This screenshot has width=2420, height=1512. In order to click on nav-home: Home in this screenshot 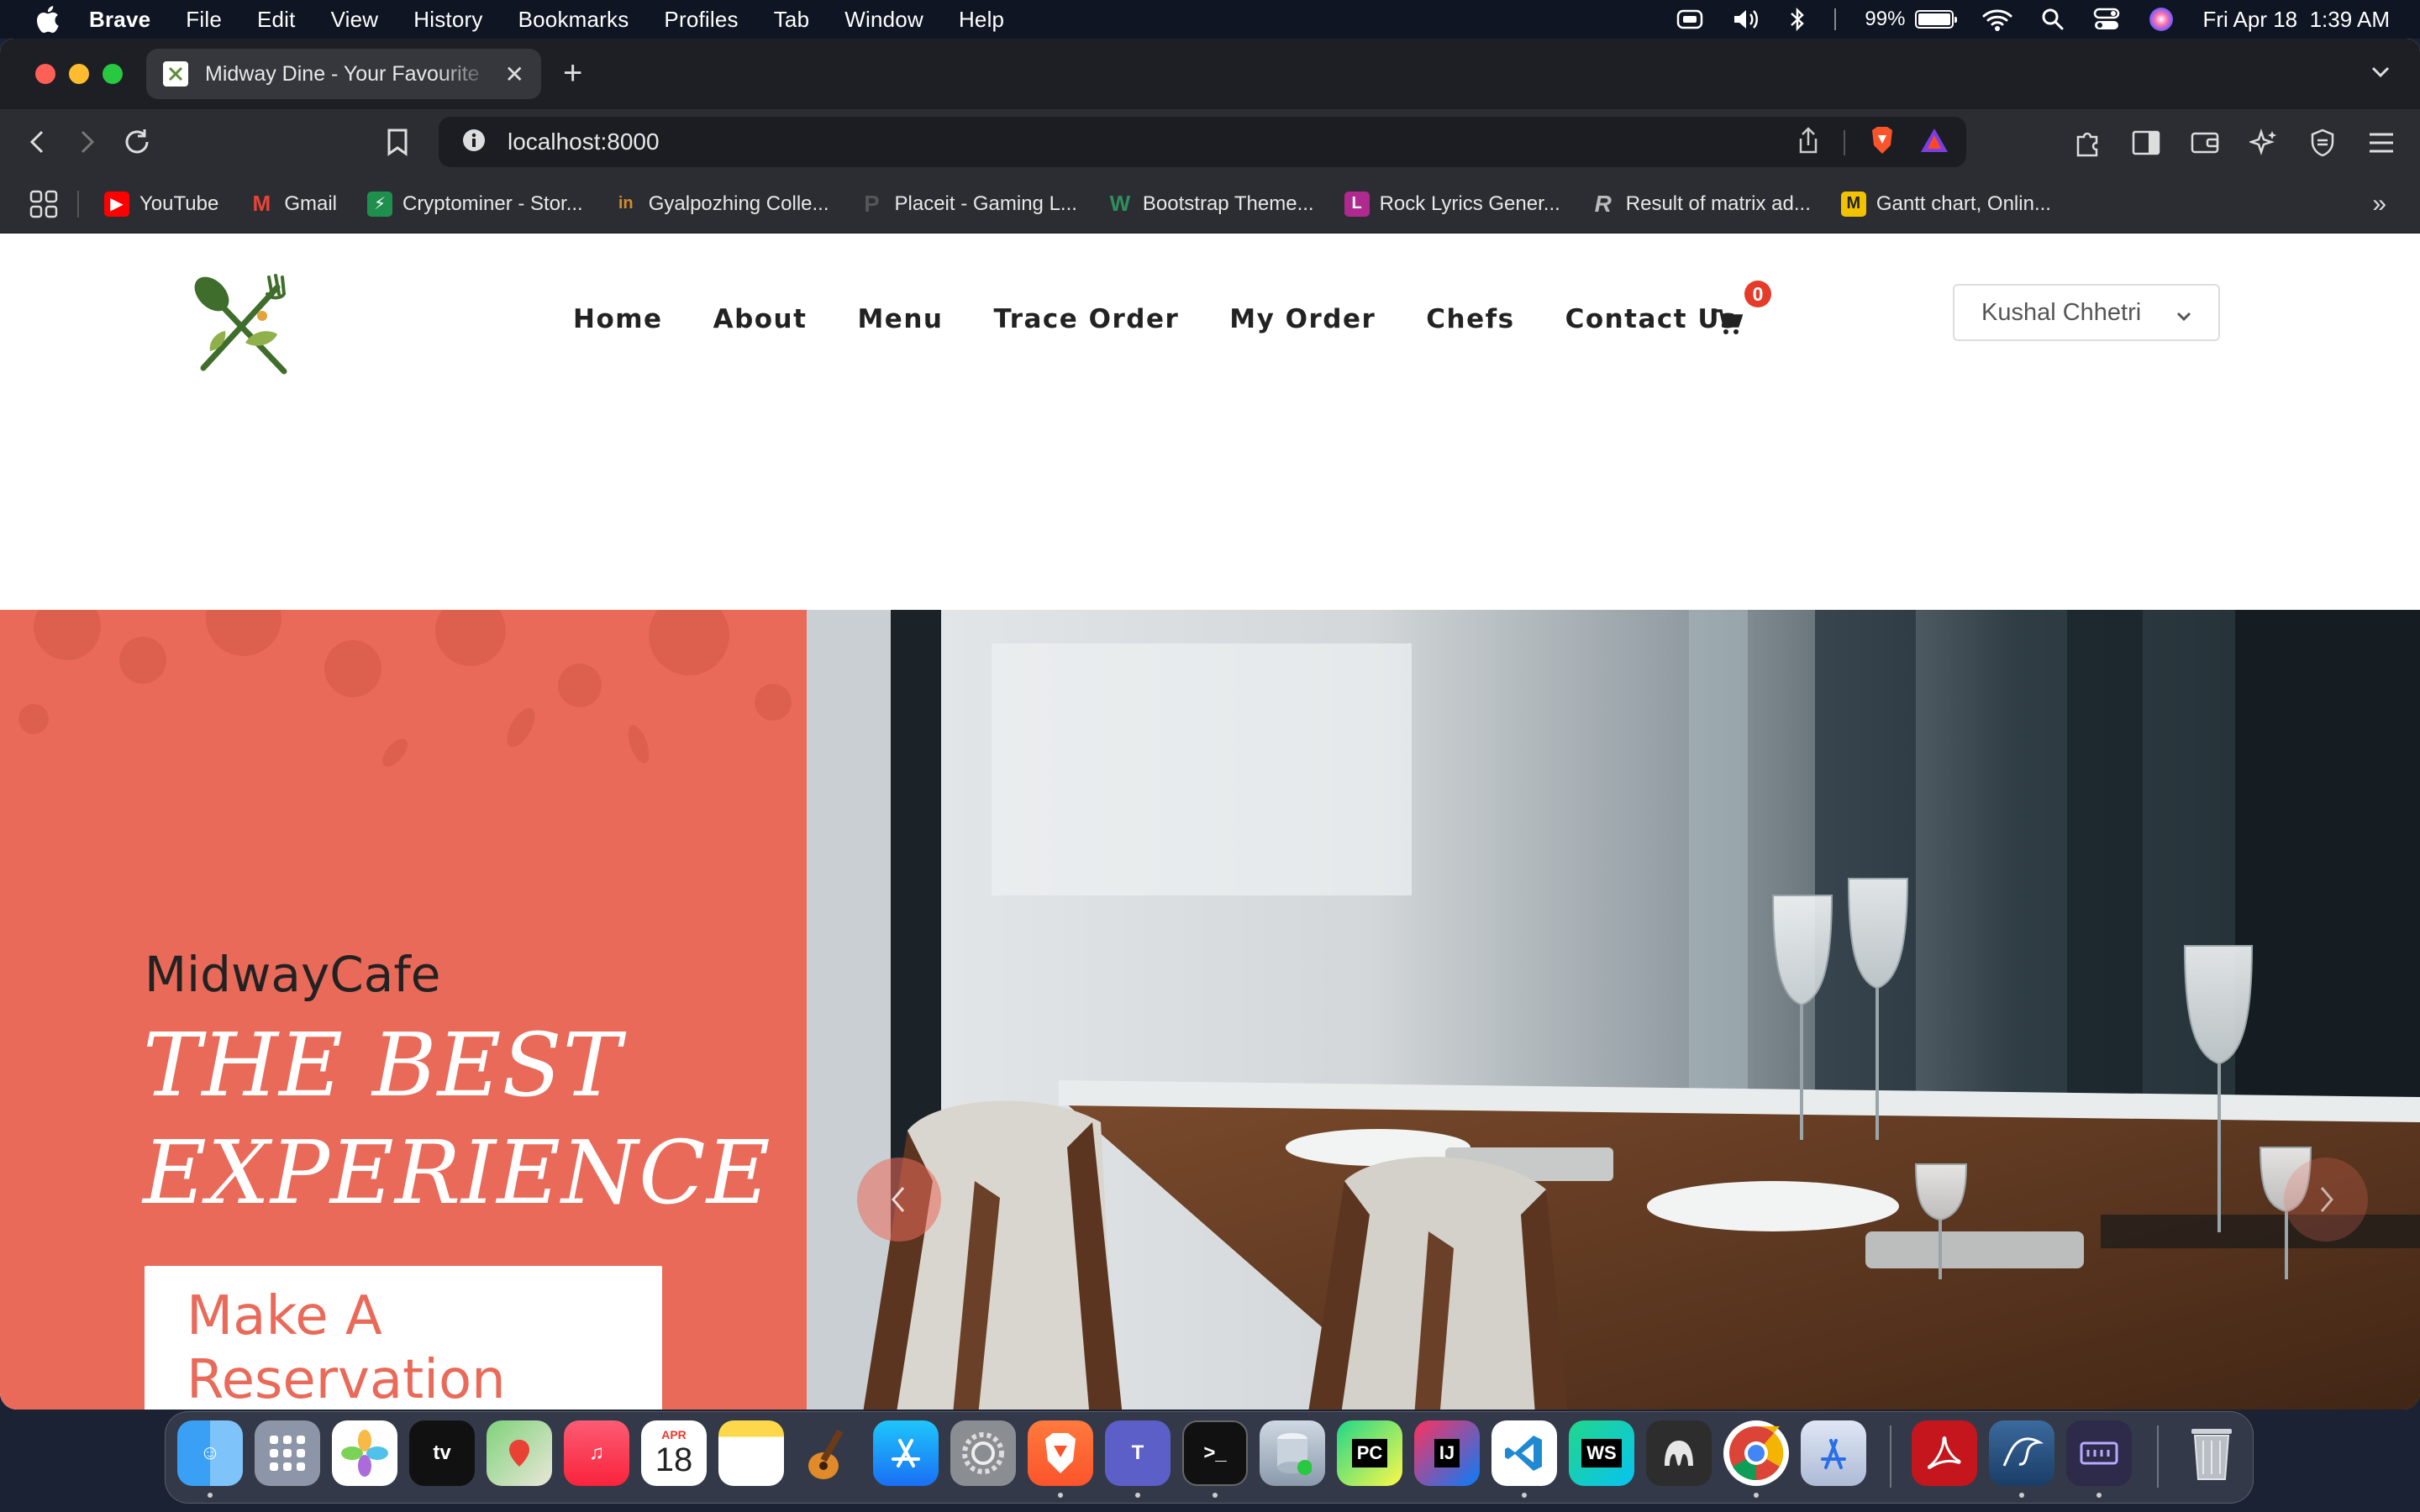, I will do `click(618, 319)`.